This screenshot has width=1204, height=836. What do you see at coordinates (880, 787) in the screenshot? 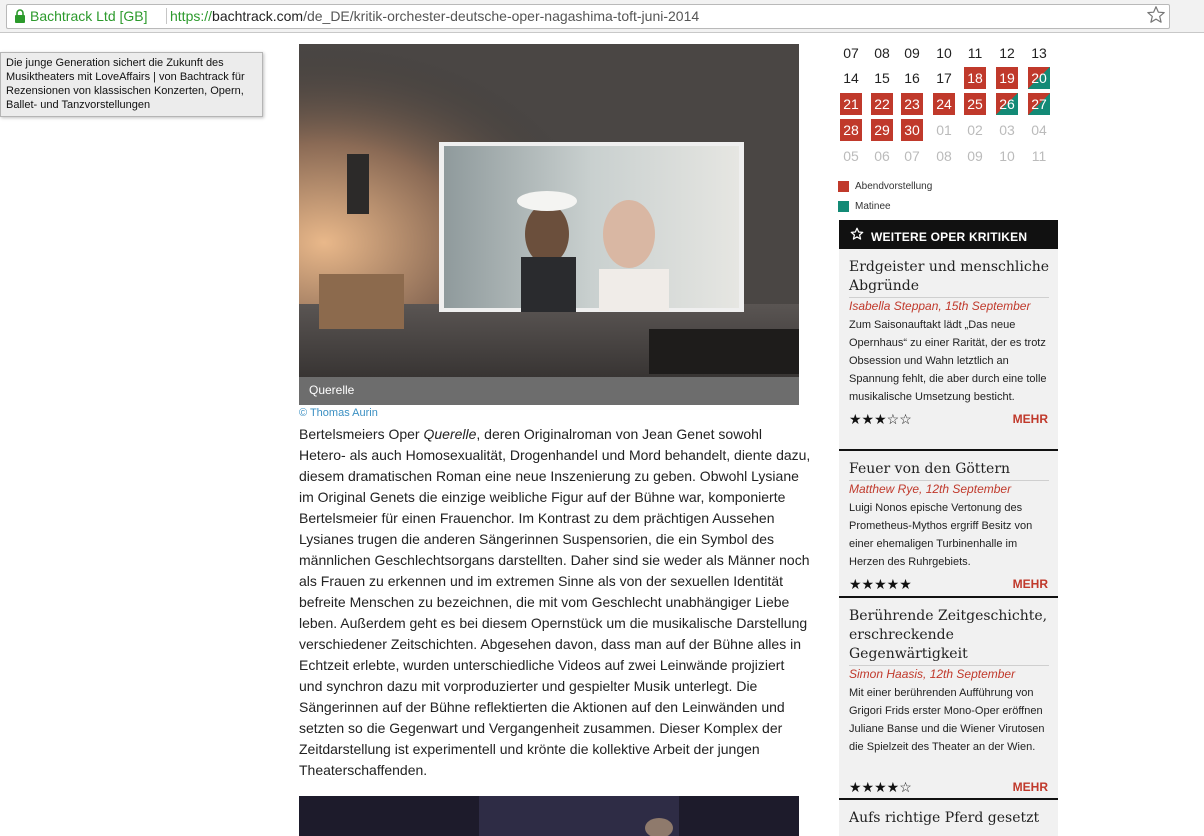
I see `review-rating-stars: ★★★★☆` at bounding box center [880, 787].